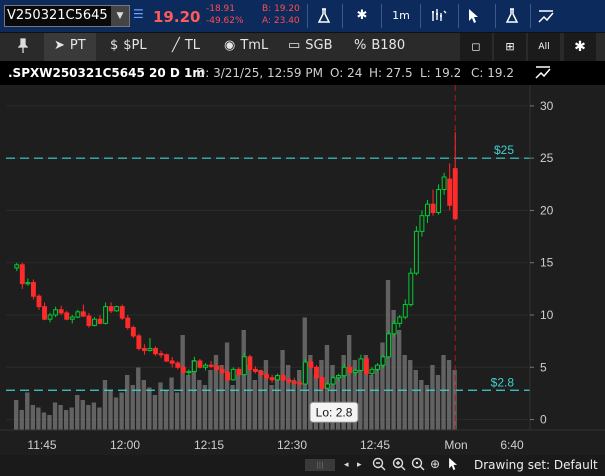 This screenshot has width=605, height=476. Describe the element at coordinates (476, 47) in the screenshot. I see `square-icon: ◻` at that location.